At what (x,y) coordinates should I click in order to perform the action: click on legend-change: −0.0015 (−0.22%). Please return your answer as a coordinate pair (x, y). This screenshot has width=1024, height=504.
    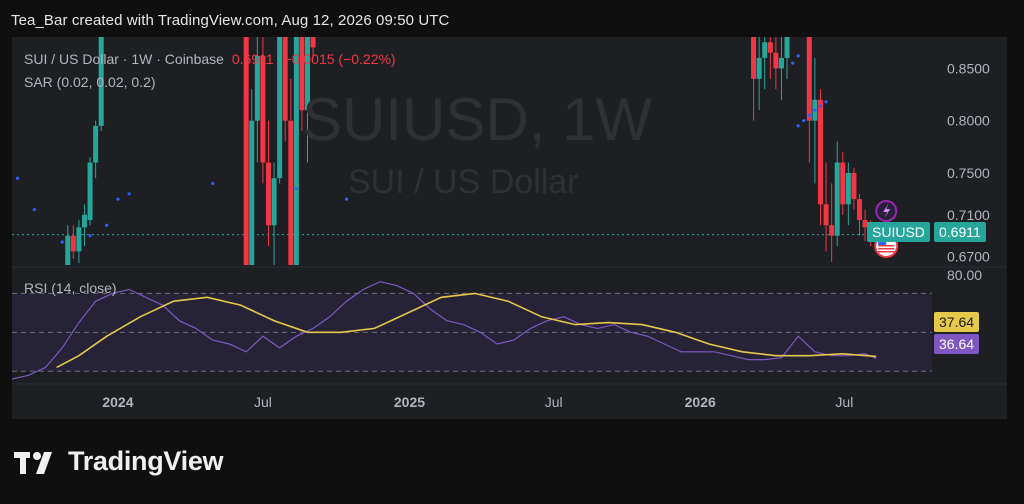
    Looking at the image, I should click on (339, 59).